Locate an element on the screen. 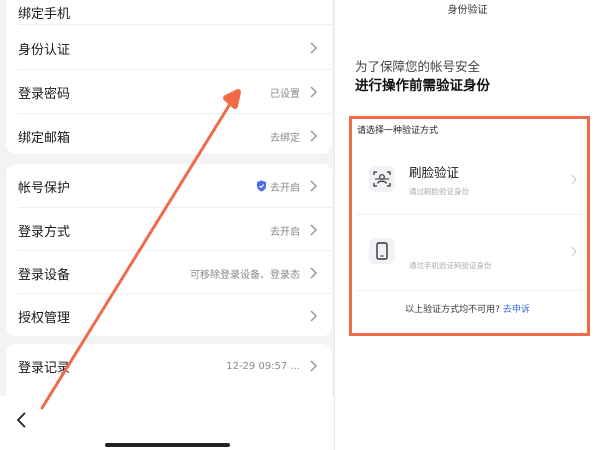 Image resolution: width=600 pixels, height=450 pixels. divider is located at coordinates (175, 24).